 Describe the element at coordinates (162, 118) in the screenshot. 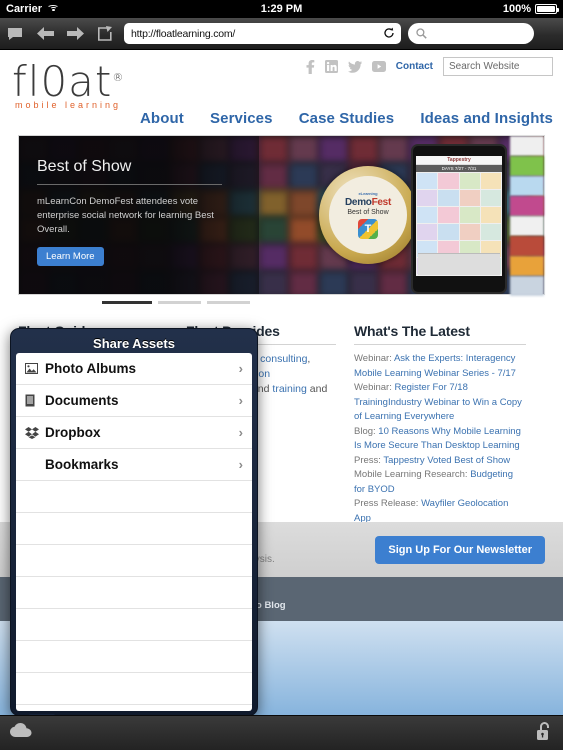

I see `nav-item-about: About` at that location.